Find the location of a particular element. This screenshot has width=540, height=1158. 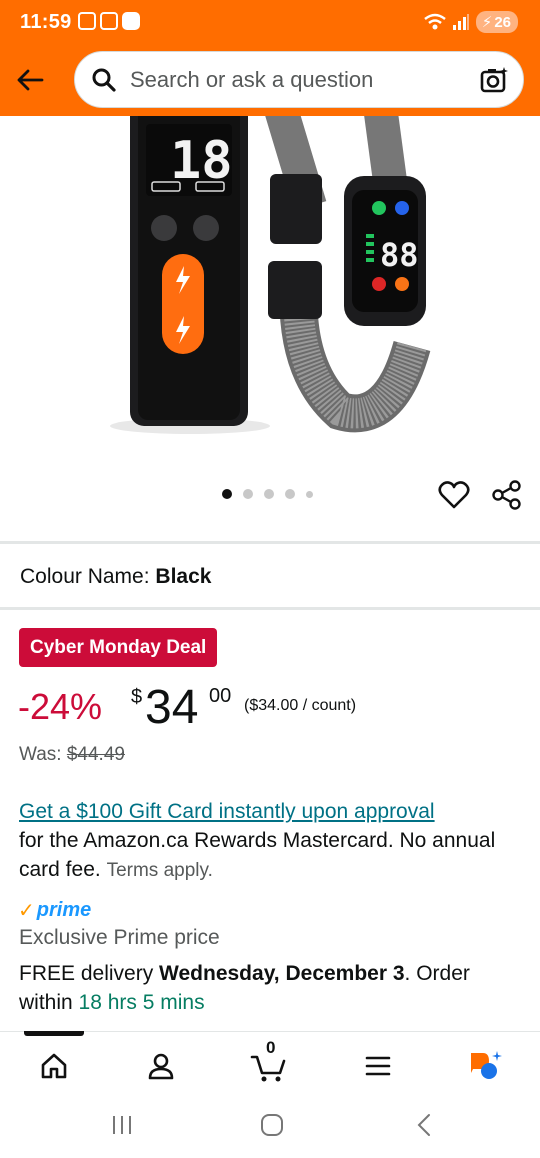

cart-count: 0 is located at coordinates (271, 1047).